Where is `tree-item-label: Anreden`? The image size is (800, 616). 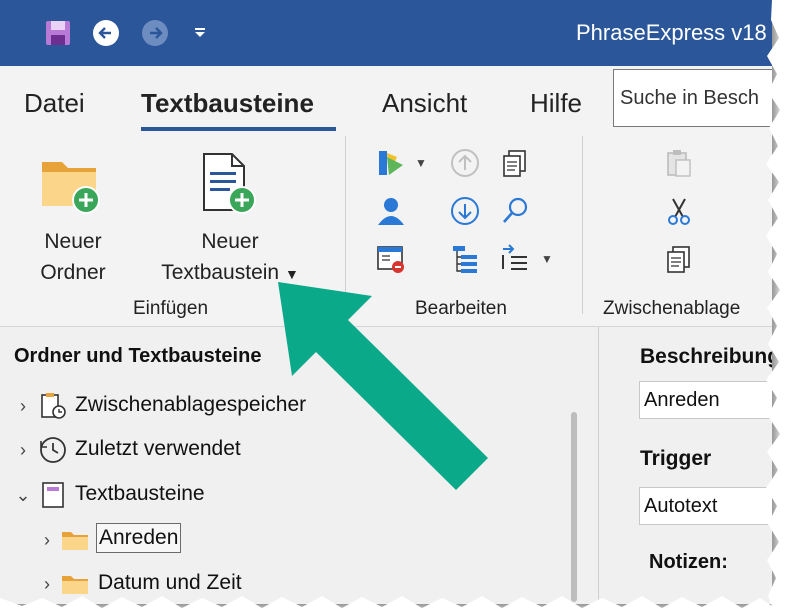
tree-item-label: Anreden is located at coordinates (139, 538).